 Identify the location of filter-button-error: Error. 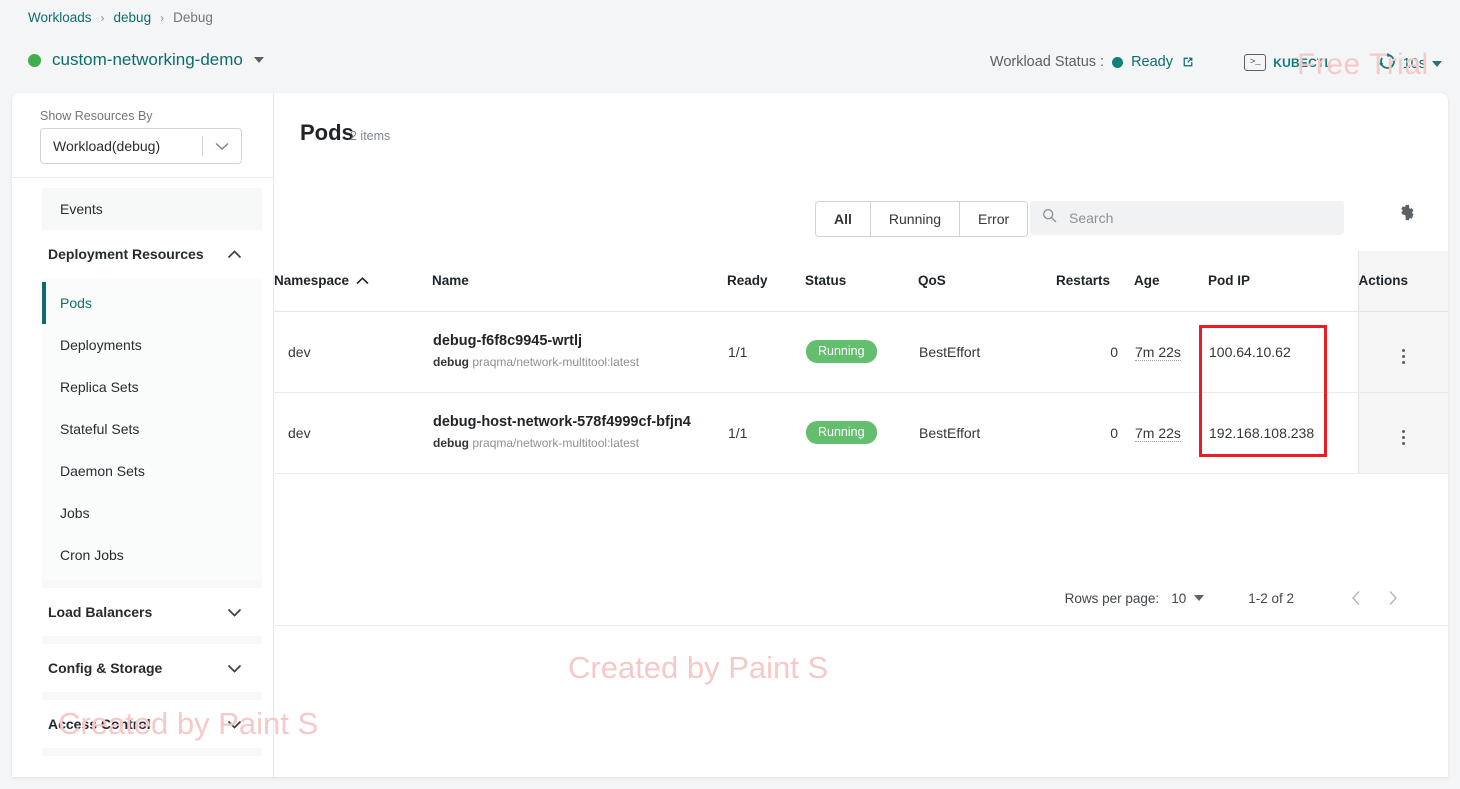
(994, 219).